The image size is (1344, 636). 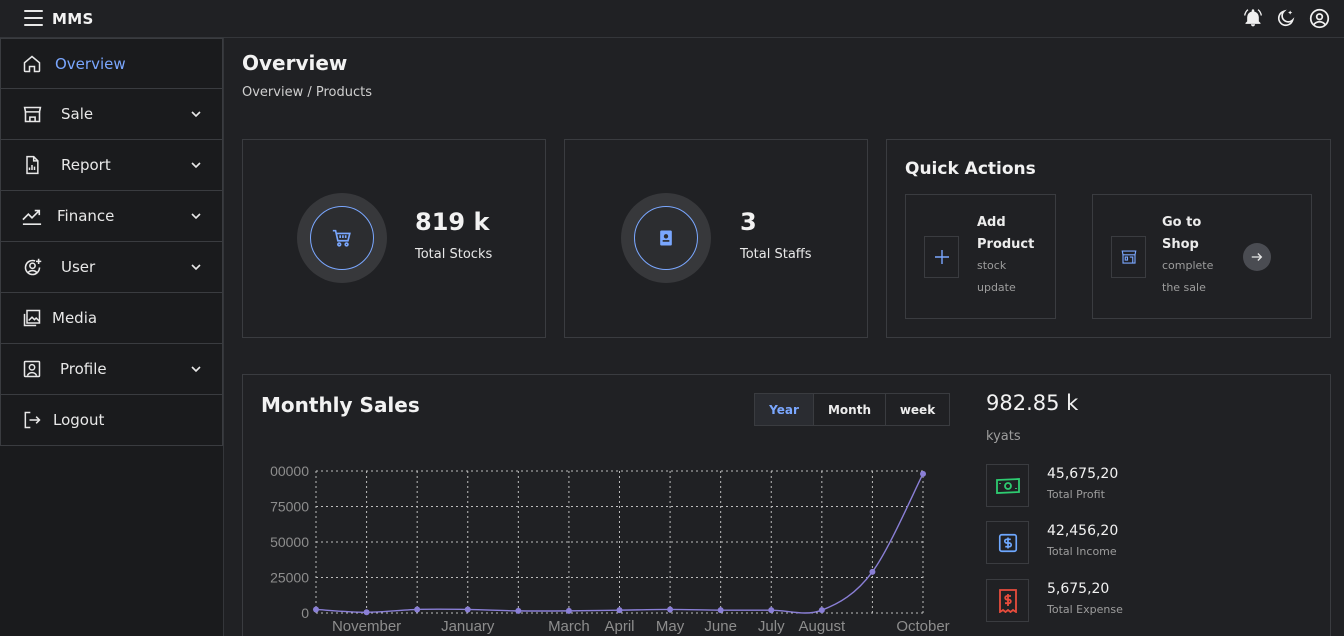 I want to click on stat-value: 3, so click(x=748, y=222).